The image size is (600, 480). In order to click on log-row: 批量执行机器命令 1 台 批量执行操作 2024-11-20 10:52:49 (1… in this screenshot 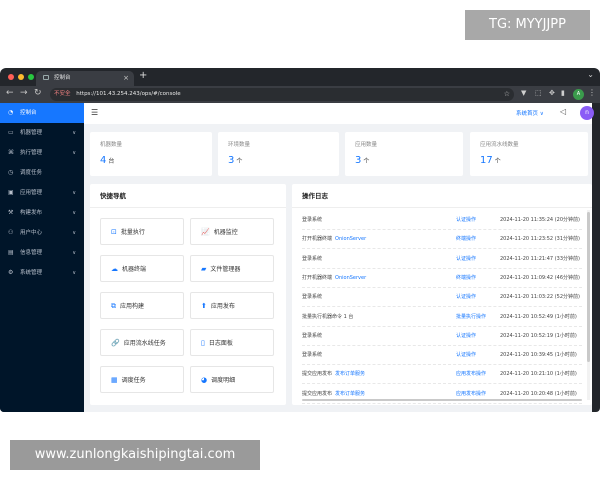, I will do `click(442, 317)`.